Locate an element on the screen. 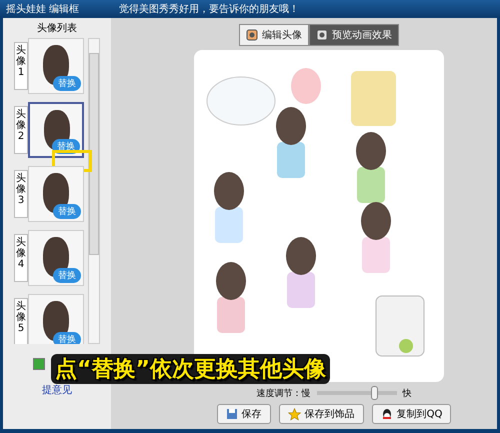 The height and width of the screenshot is (433, 500). avatar-tab: 头像 5 is located at coordinates (21, 321).